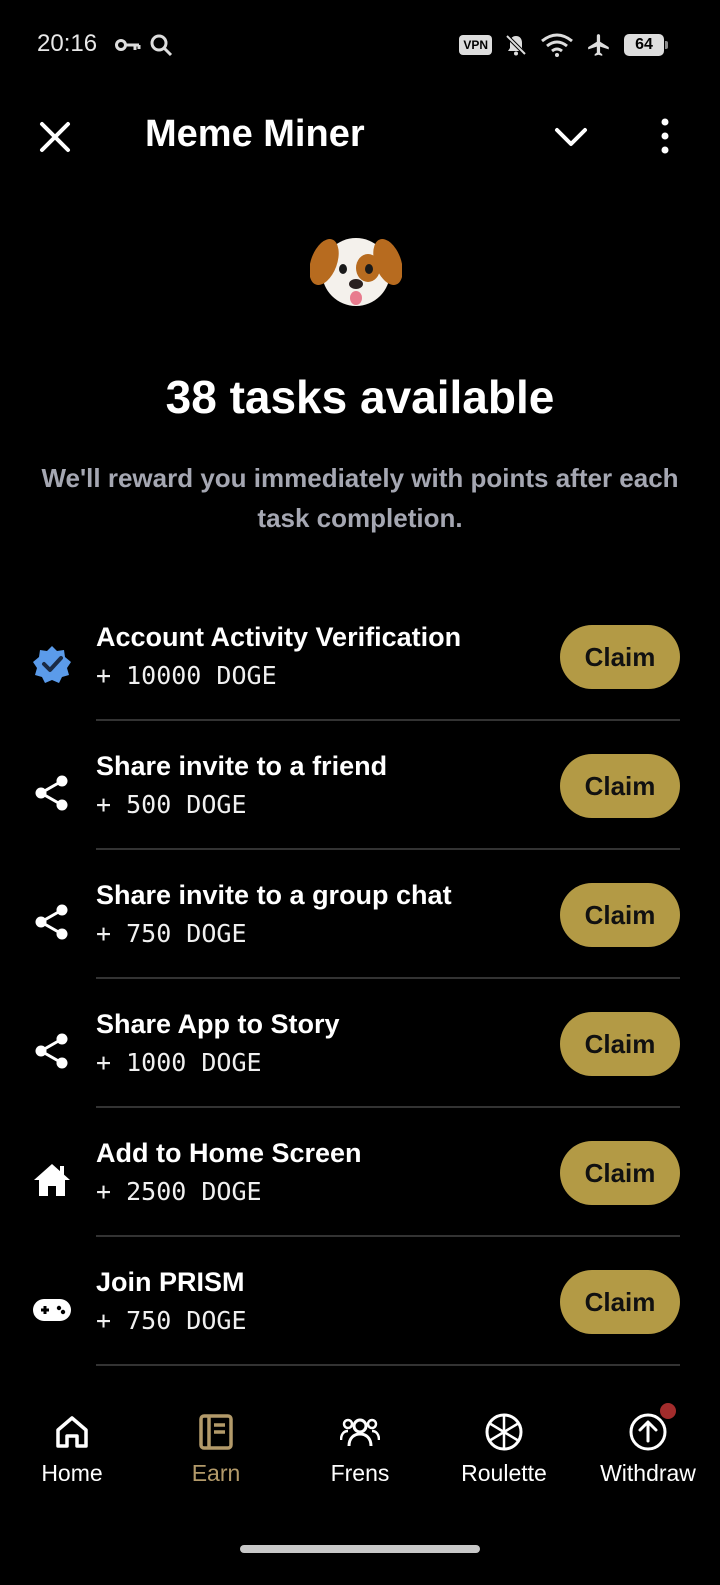 The height and width of the screenshot is (1585, 720). Describe the element at coordinates (648, 1432) in the screenshot. I see `withdraw-icon` at that location.